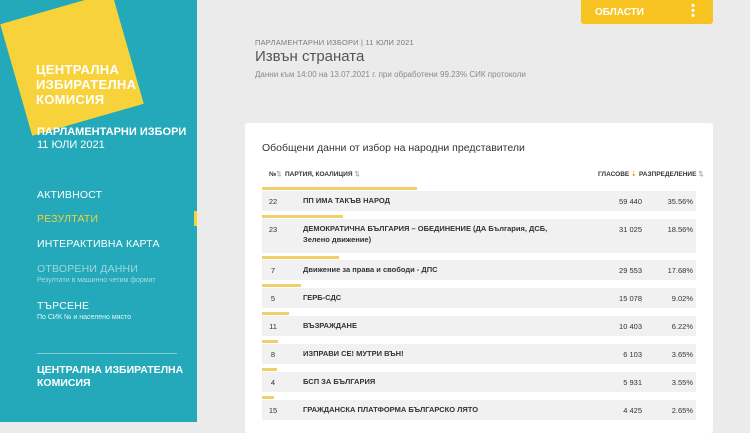 The image size is (750, 433). I want to click on party-percentage: 6.22%, so click(682, 326).